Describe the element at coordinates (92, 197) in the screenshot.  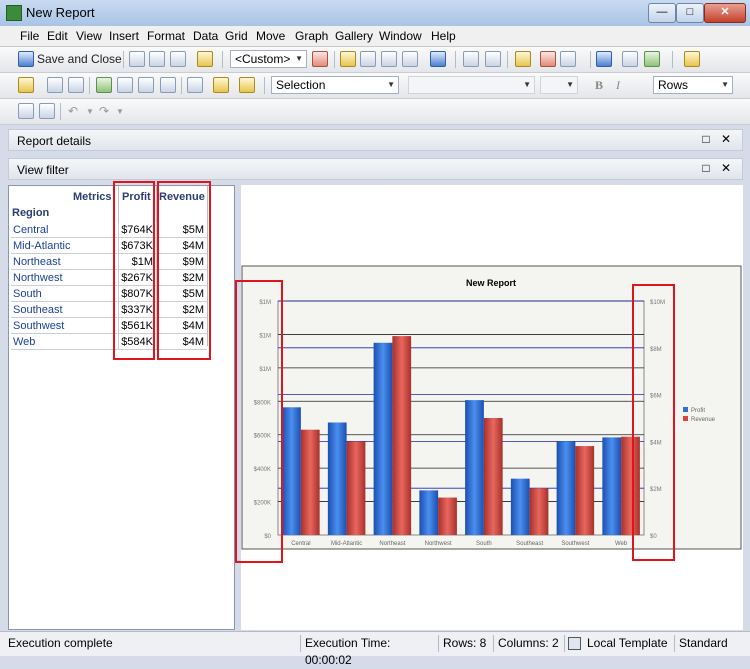
I see `metrics-header: Metrics` at that location.